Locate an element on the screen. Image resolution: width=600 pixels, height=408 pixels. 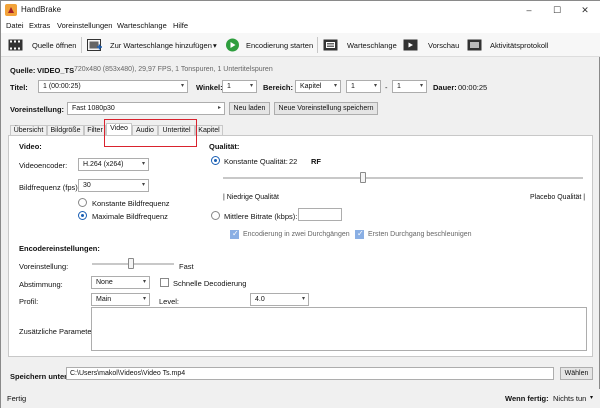
window-title: HandBrake is located at coordinates (41, 9).